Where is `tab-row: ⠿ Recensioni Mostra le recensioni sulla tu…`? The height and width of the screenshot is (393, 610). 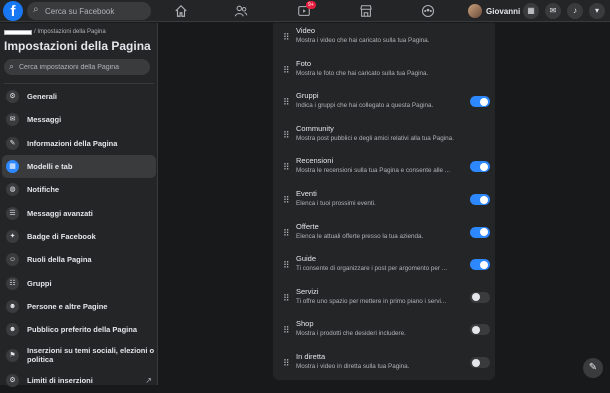
tab-row: ⠿ Recensioni Mostra le recensioni sulla tu… is located at coordinates (384, 169).